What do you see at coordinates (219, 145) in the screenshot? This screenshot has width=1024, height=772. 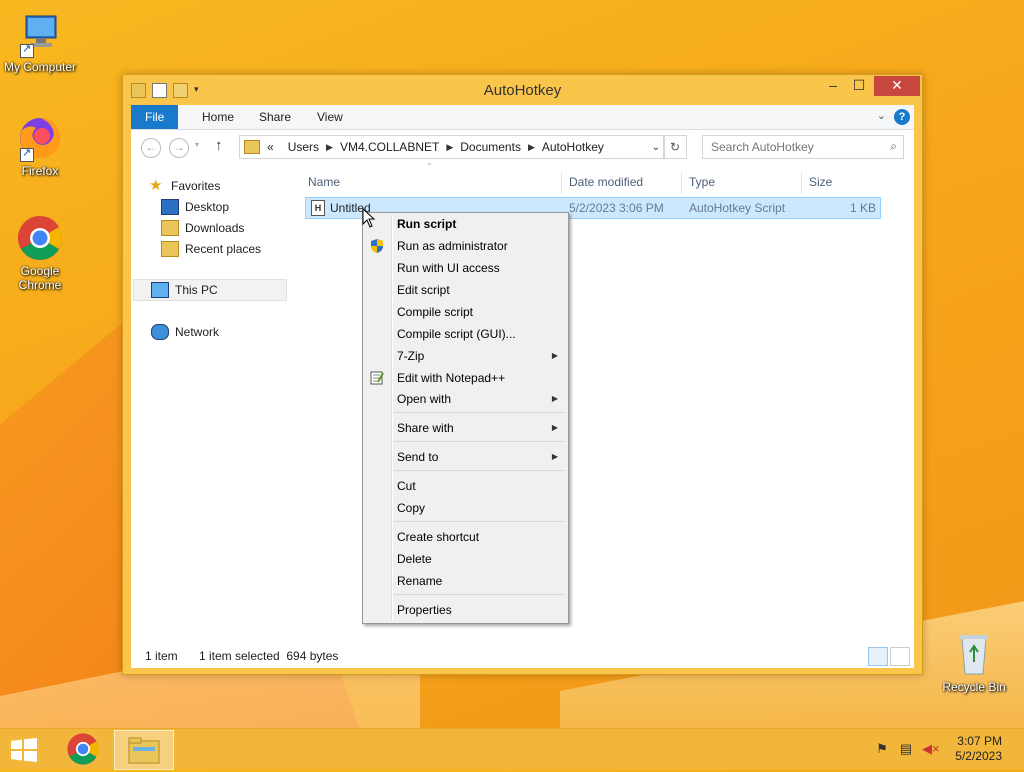 I see `up-button: ↑` at bounding box center [219, 145].